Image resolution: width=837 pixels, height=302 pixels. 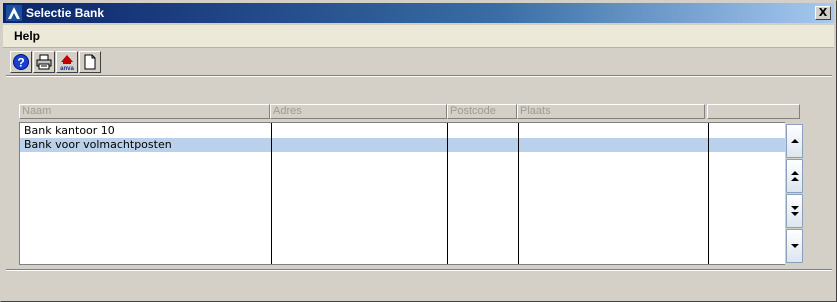 What do you see at coordinates (98, 144) in the screenshot?
I see `cell-naam: Bank voor volmachtposten` at bounding box center [98, 144].